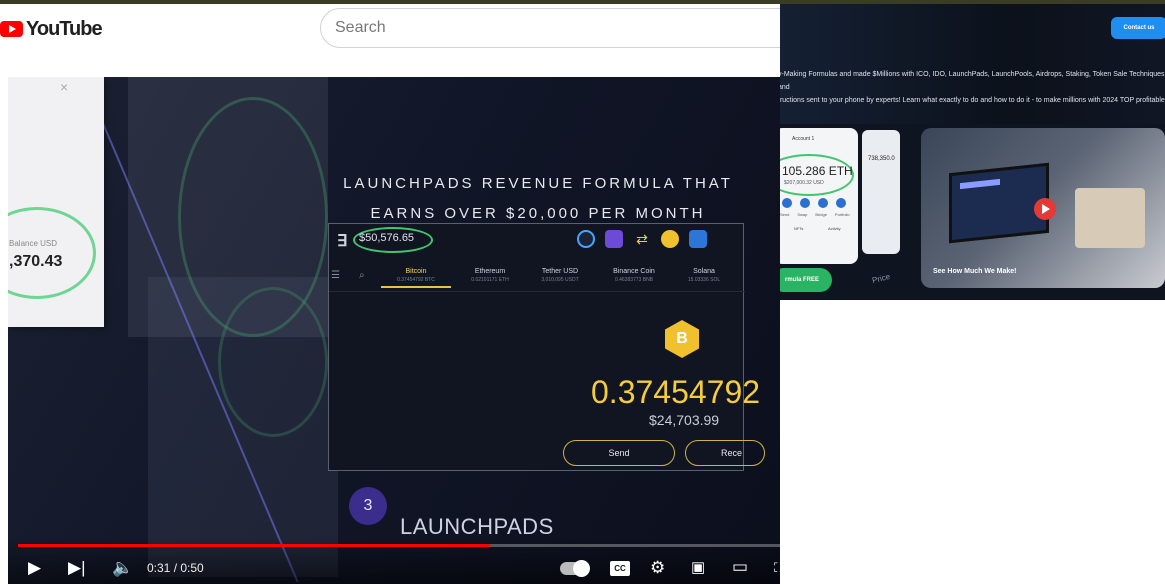  Describe the element at coordinates (684, 420) in the screenshot. I see `wallet-asset-usd: $24,703.99` at that location.